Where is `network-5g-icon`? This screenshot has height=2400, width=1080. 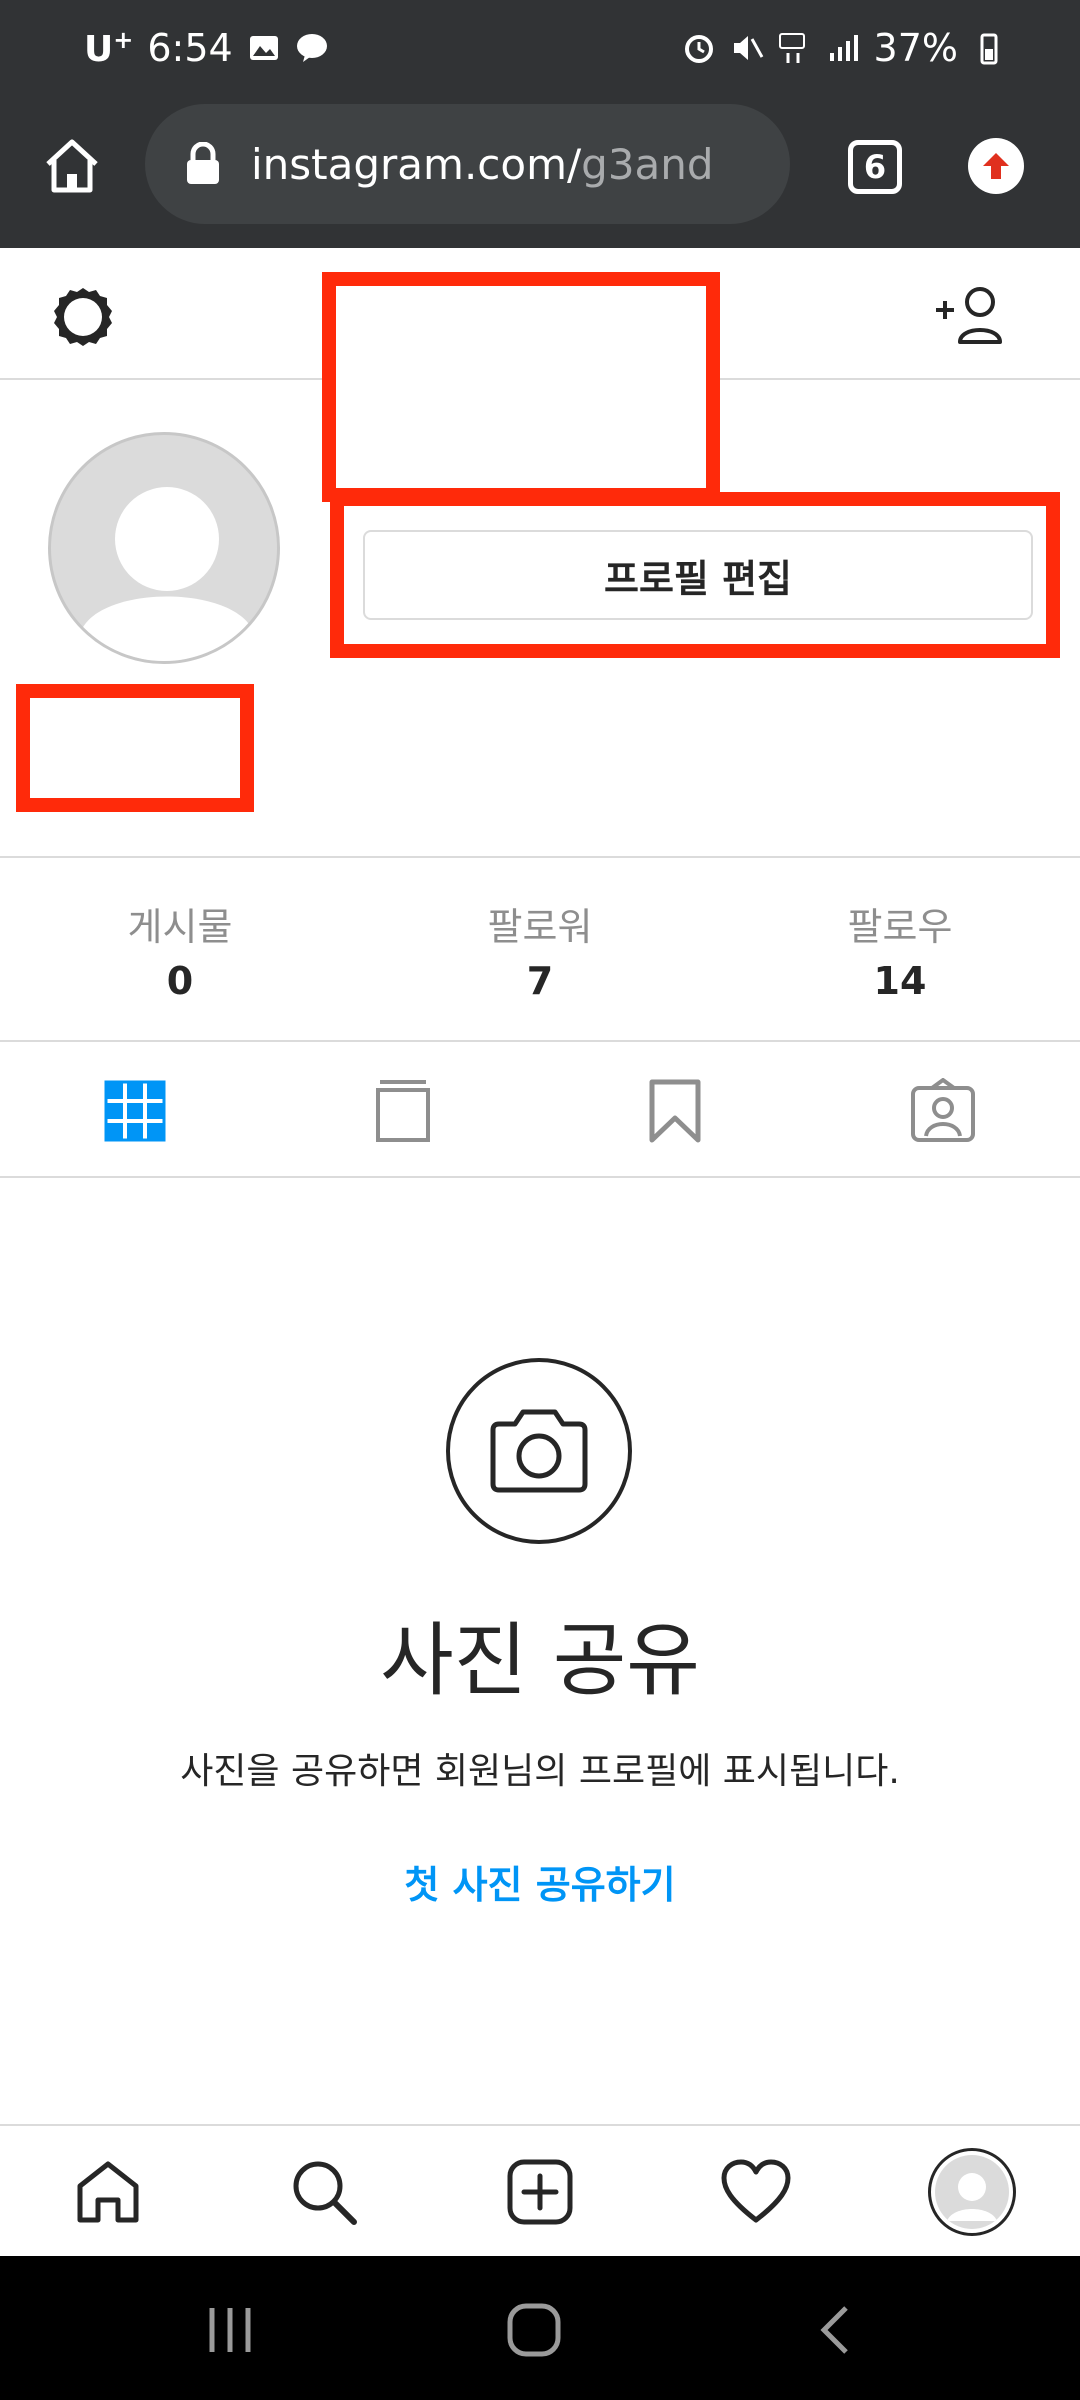
network-5g-icon is located at coordinates (791, 48).